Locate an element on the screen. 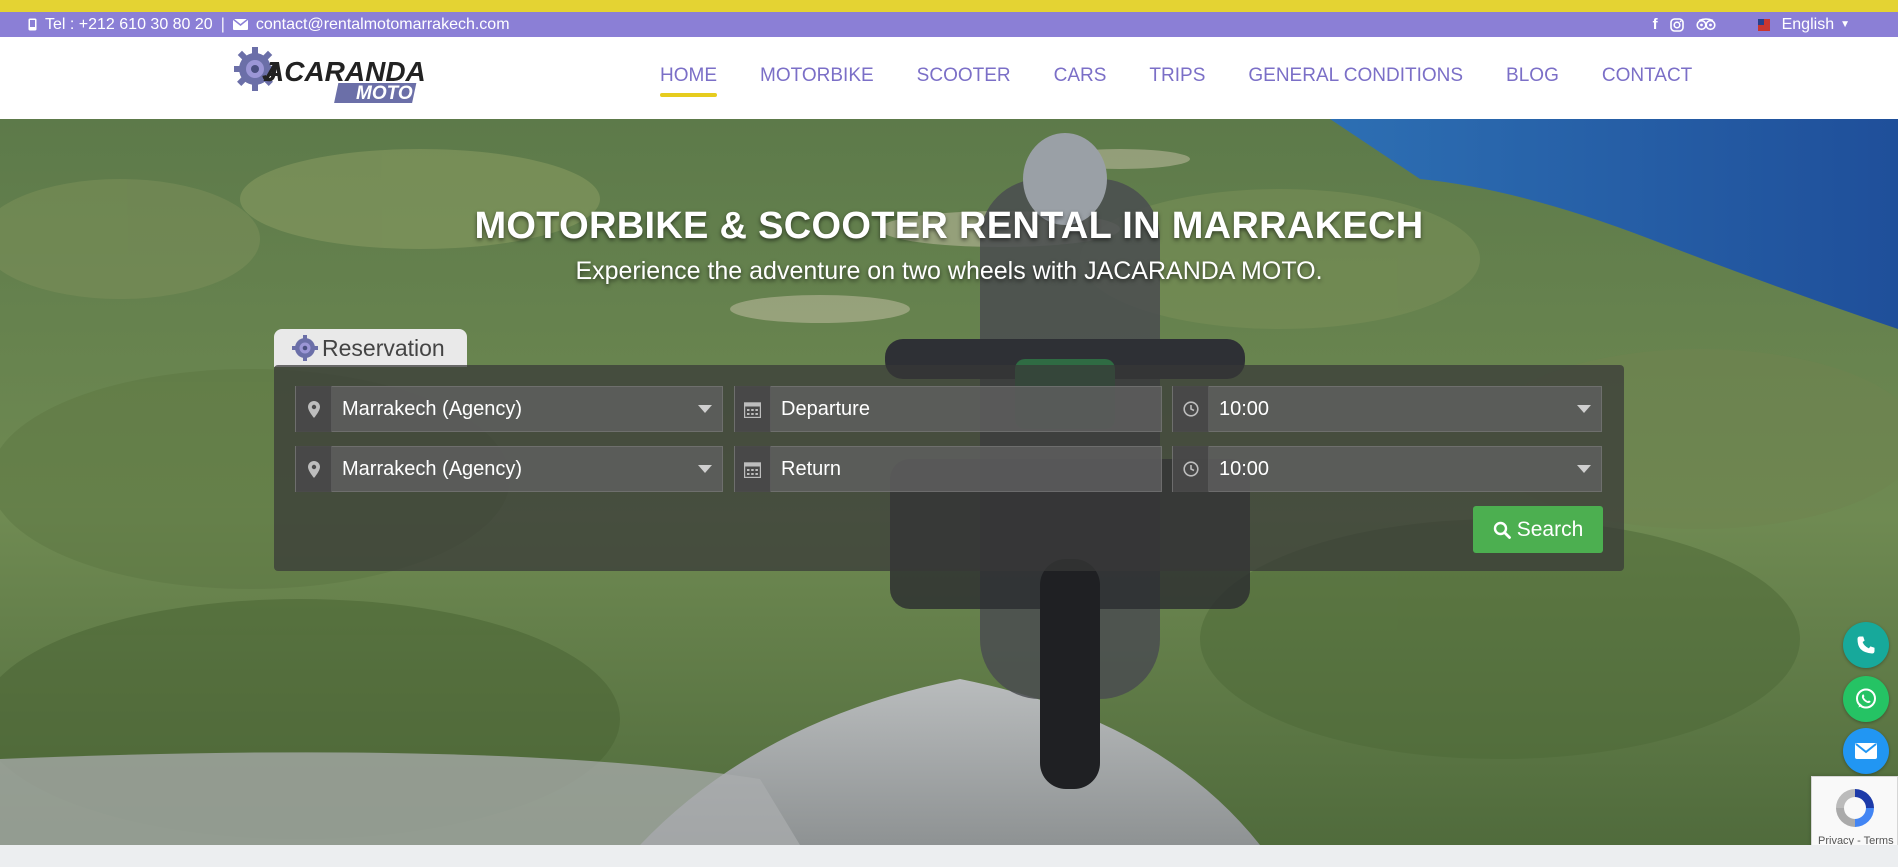  recaptcha-badge: Privacy - Terms is located at coordinates (1854, 814).